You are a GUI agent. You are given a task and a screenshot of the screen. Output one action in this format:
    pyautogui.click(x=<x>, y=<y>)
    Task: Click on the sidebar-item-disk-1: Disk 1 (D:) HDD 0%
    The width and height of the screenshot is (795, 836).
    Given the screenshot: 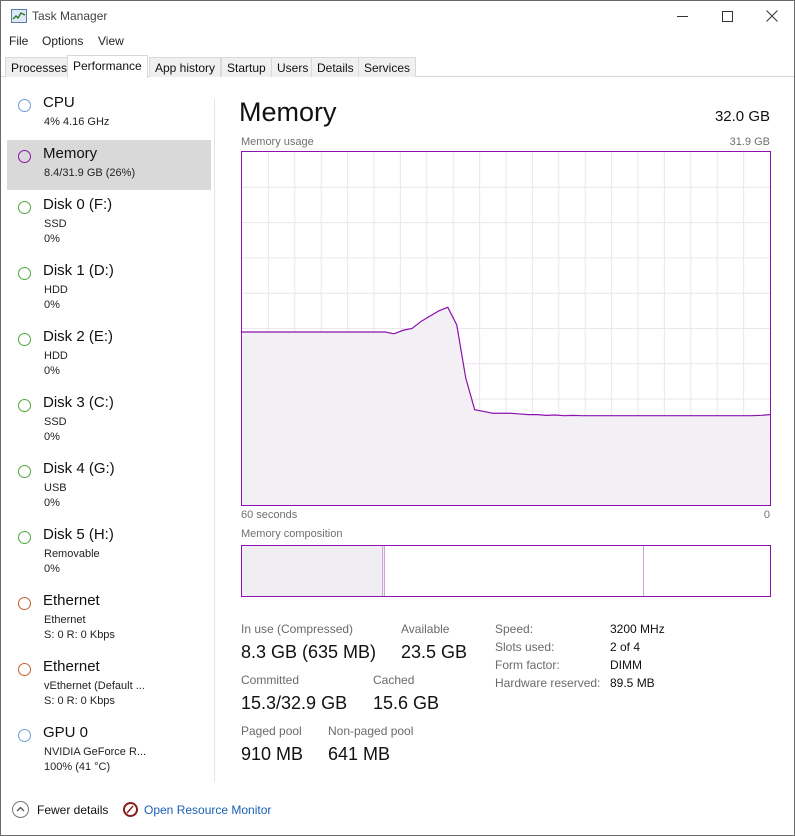 What is the action you would take?
    pyautogui.click(x=109, y=289)
    